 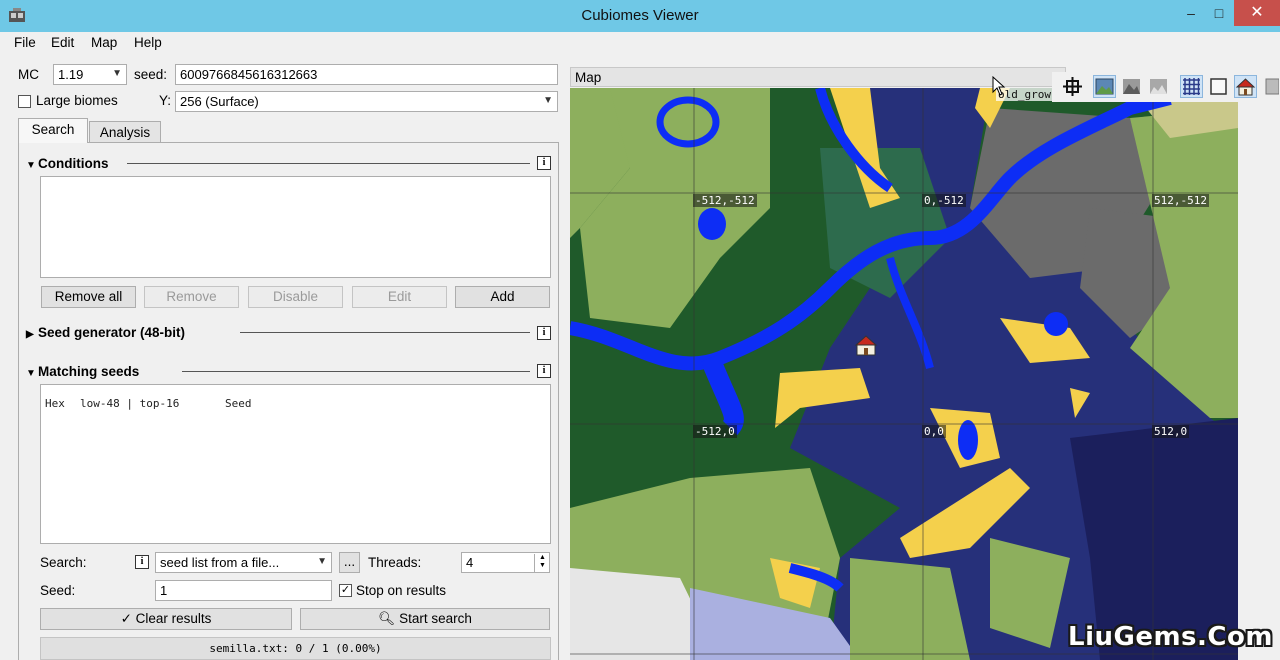 What do you see at coordinates (71, 74) in the screenshot?
I see `mc-version-value: 1.19` at bounding box center [71, 74].